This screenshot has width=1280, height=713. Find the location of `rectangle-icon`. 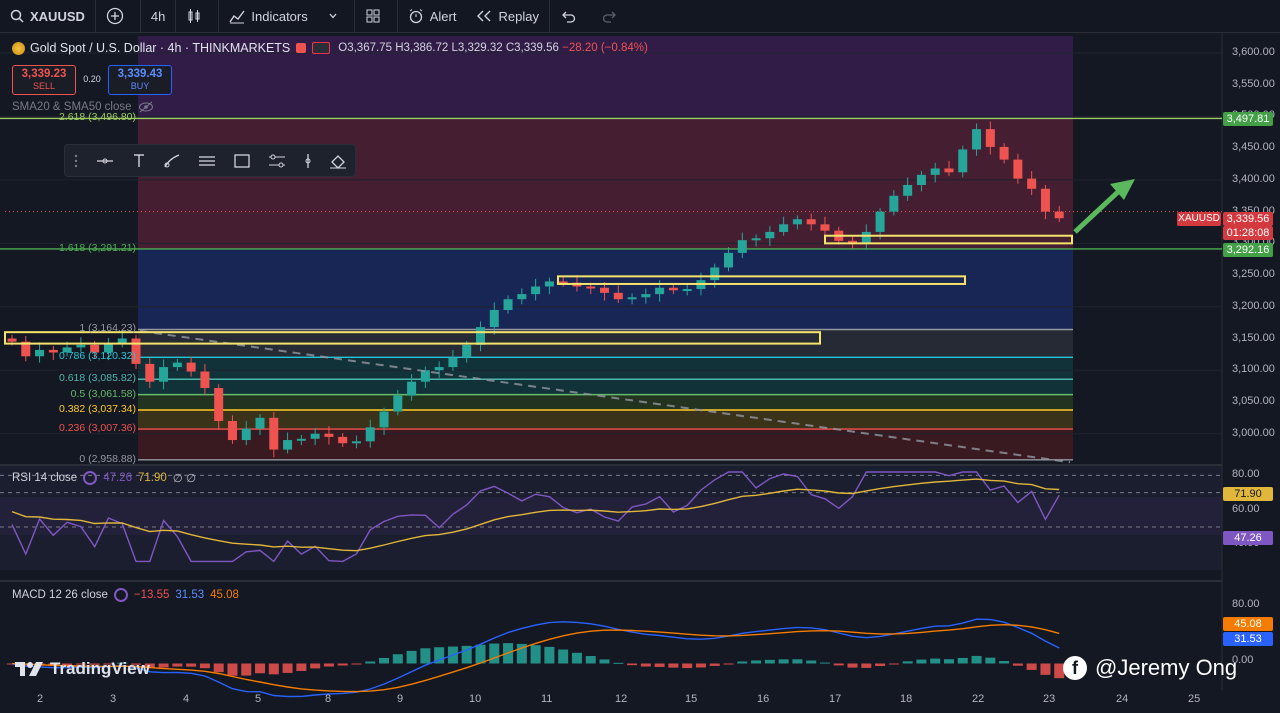

rectangle-icon is located at coordinates (242, 161).